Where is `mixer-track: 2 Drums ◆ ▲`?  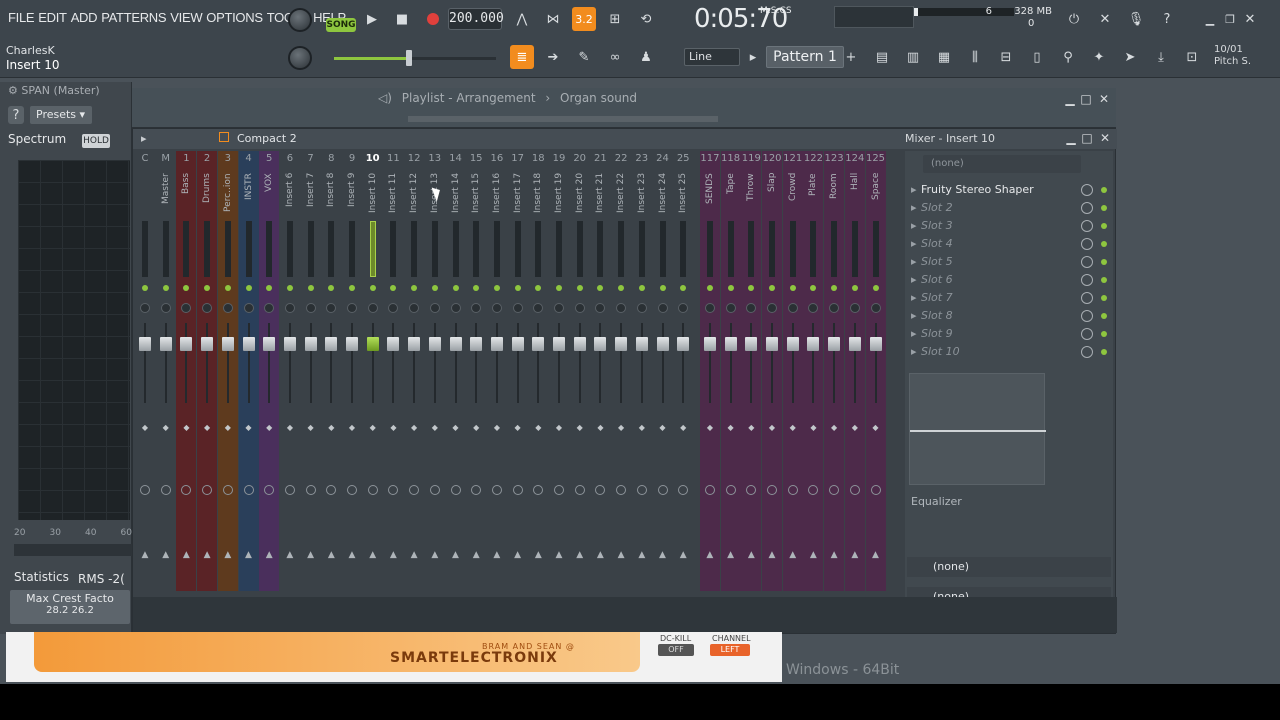
mixer-track: 2 Drums ◆ ▲ is located at coordinates (207, 371).